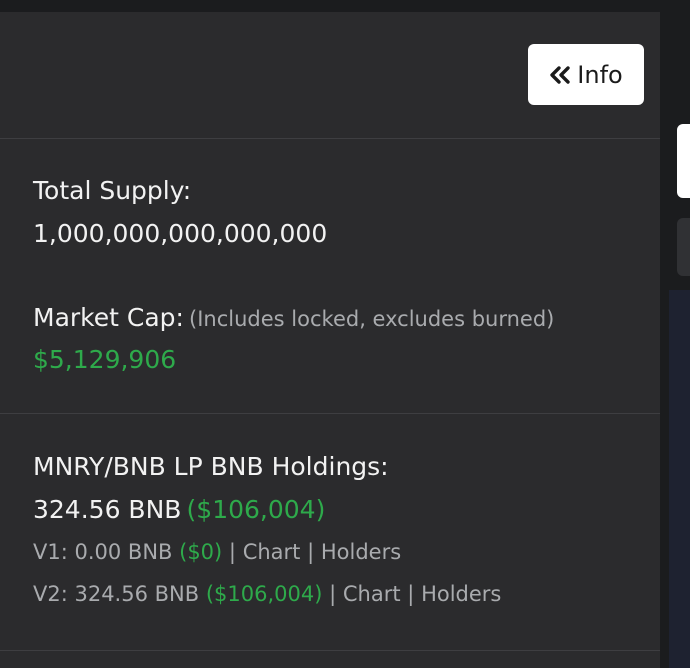 This screenshot has width=690, height=668. Describe the element at coordinates (105, 359) in the screenshot. I see `market-cap-value: $5,129,906` at that location.